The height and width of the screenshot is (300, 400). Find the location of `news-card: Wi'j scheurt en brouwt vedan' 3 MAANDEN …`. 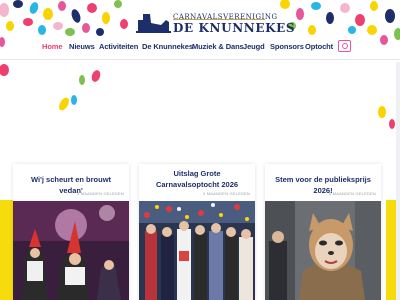

news-card: Wi'j scheurt en brouwt vedan' 3 MAANDEN … is located at coordinates (71, 232).